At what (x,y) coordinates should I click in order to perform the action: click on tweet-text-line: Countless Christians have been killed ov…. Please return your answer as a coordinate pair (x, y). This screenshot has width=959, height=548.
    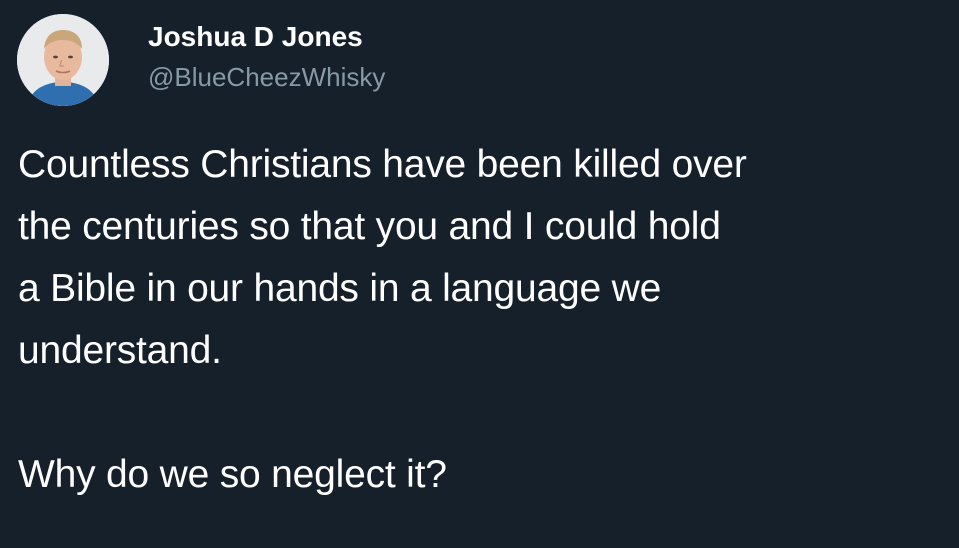
    Looking at the image, I should click on (382, 164).